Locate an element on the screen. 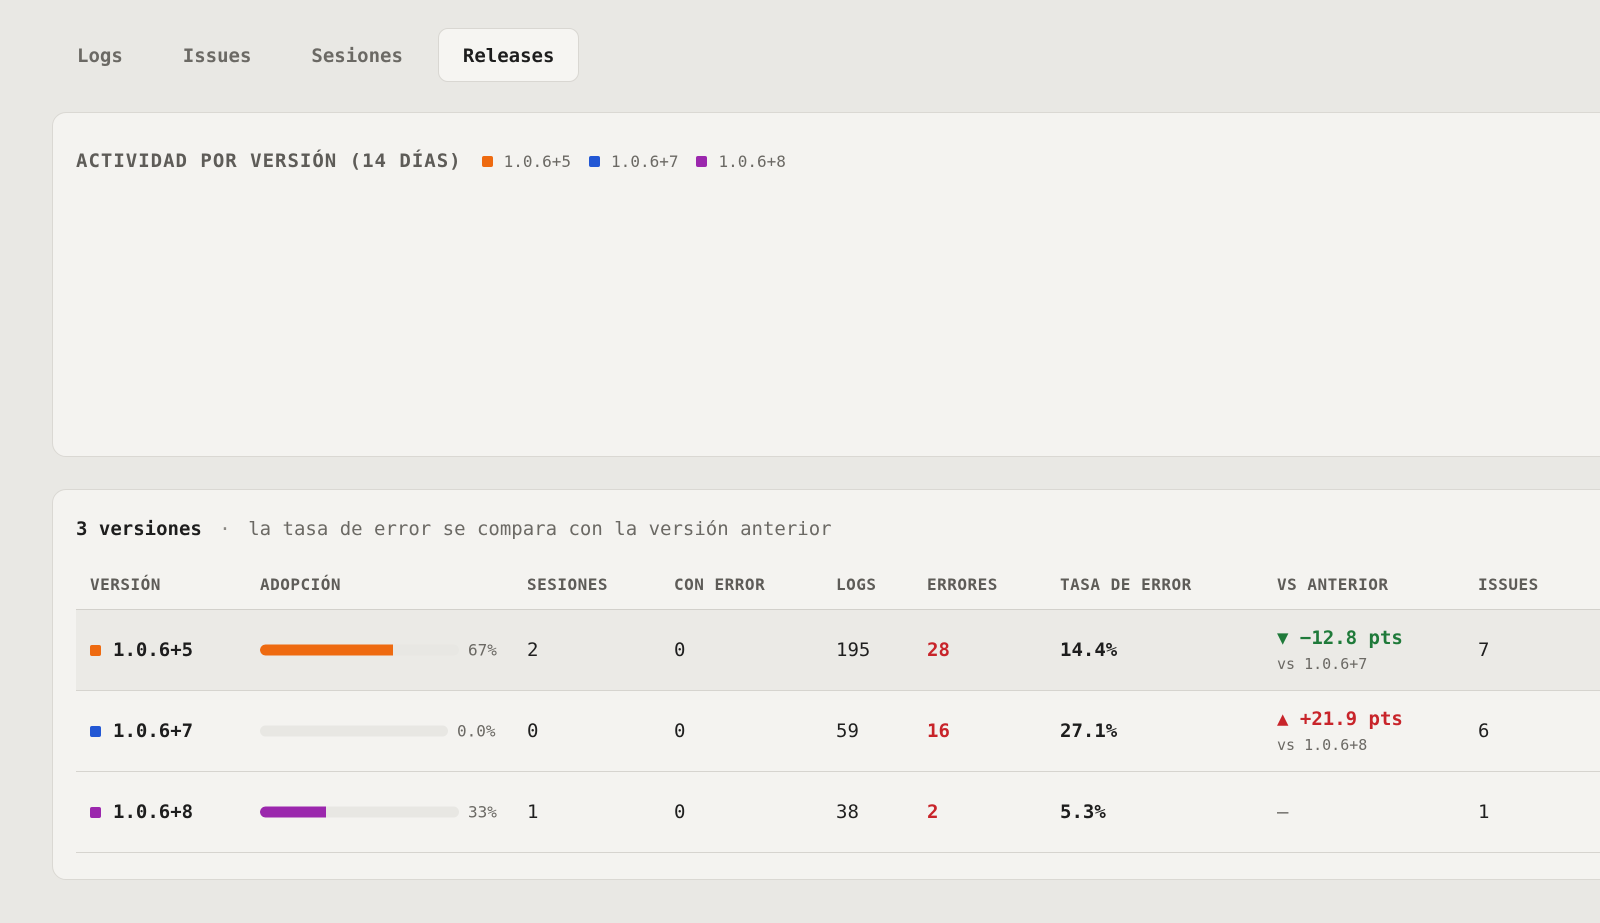  sessions-value: 0 is located at coordinates (533, 731).